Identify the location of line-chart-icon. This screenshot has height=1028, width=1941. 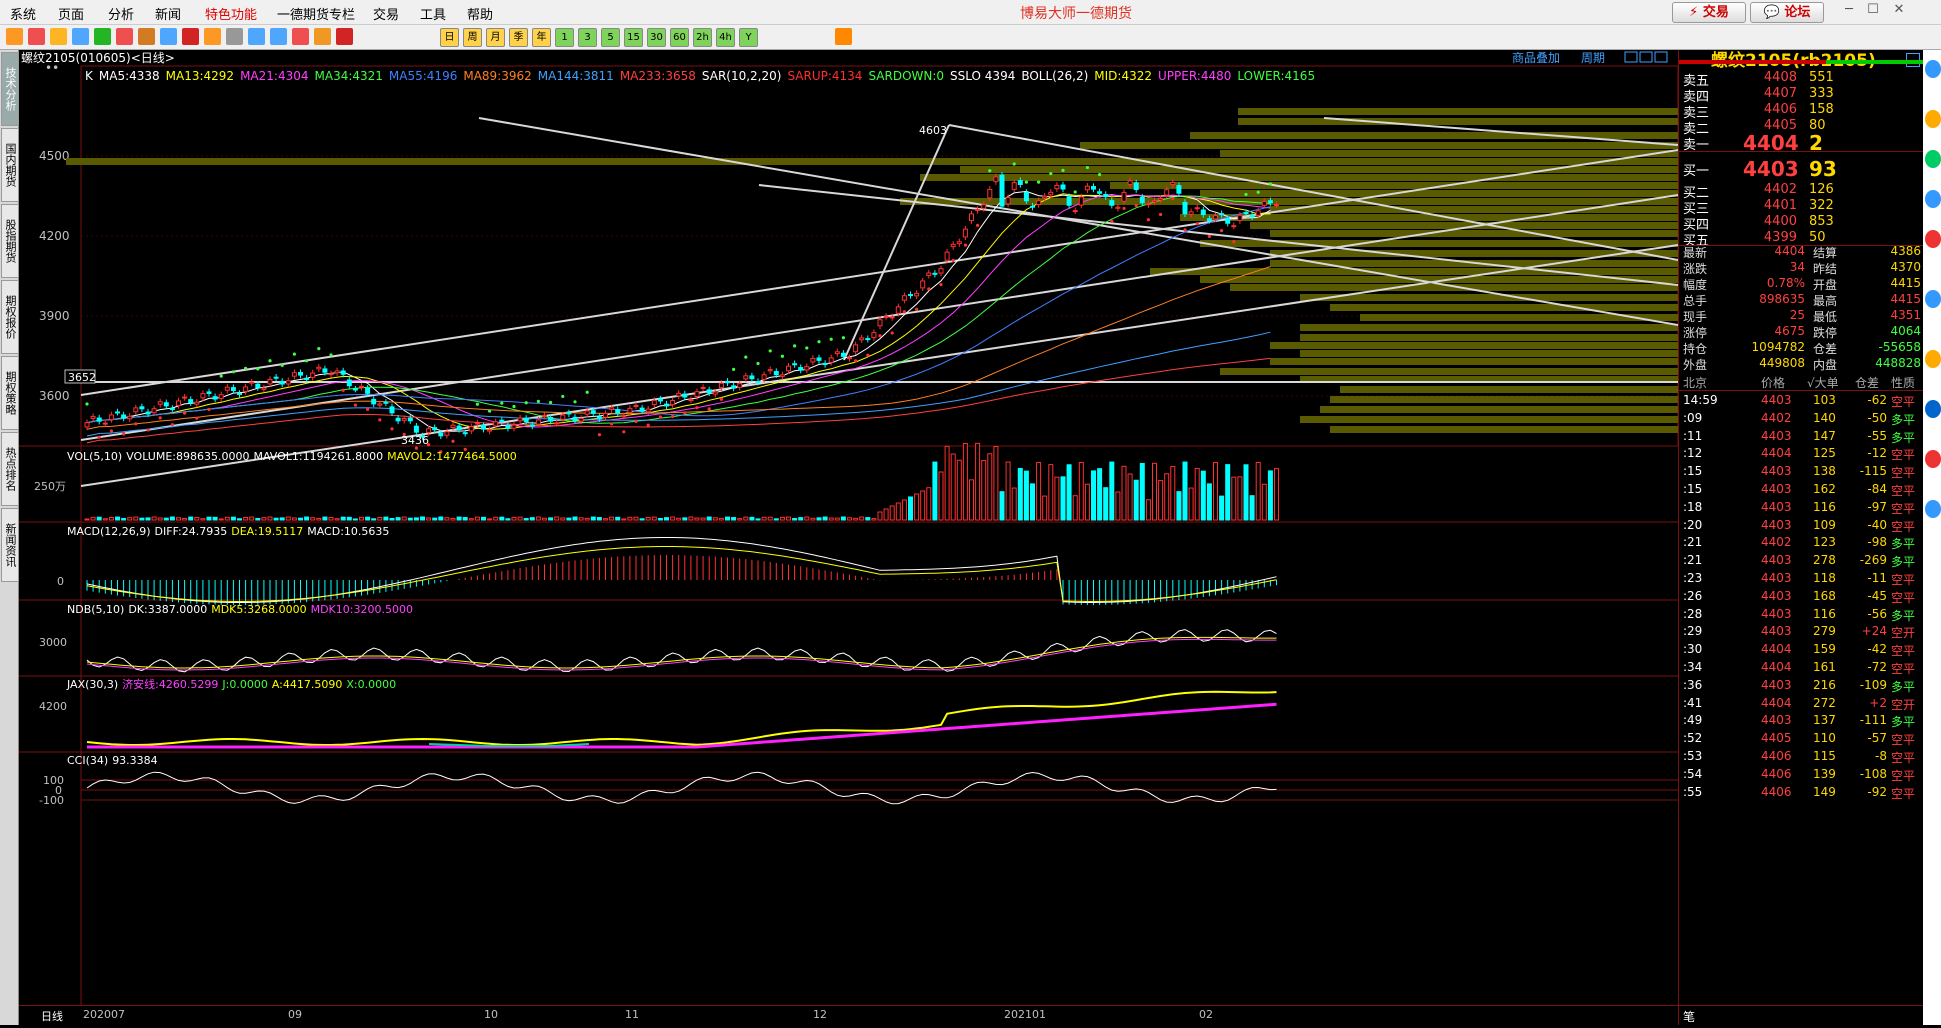
(256, 36).